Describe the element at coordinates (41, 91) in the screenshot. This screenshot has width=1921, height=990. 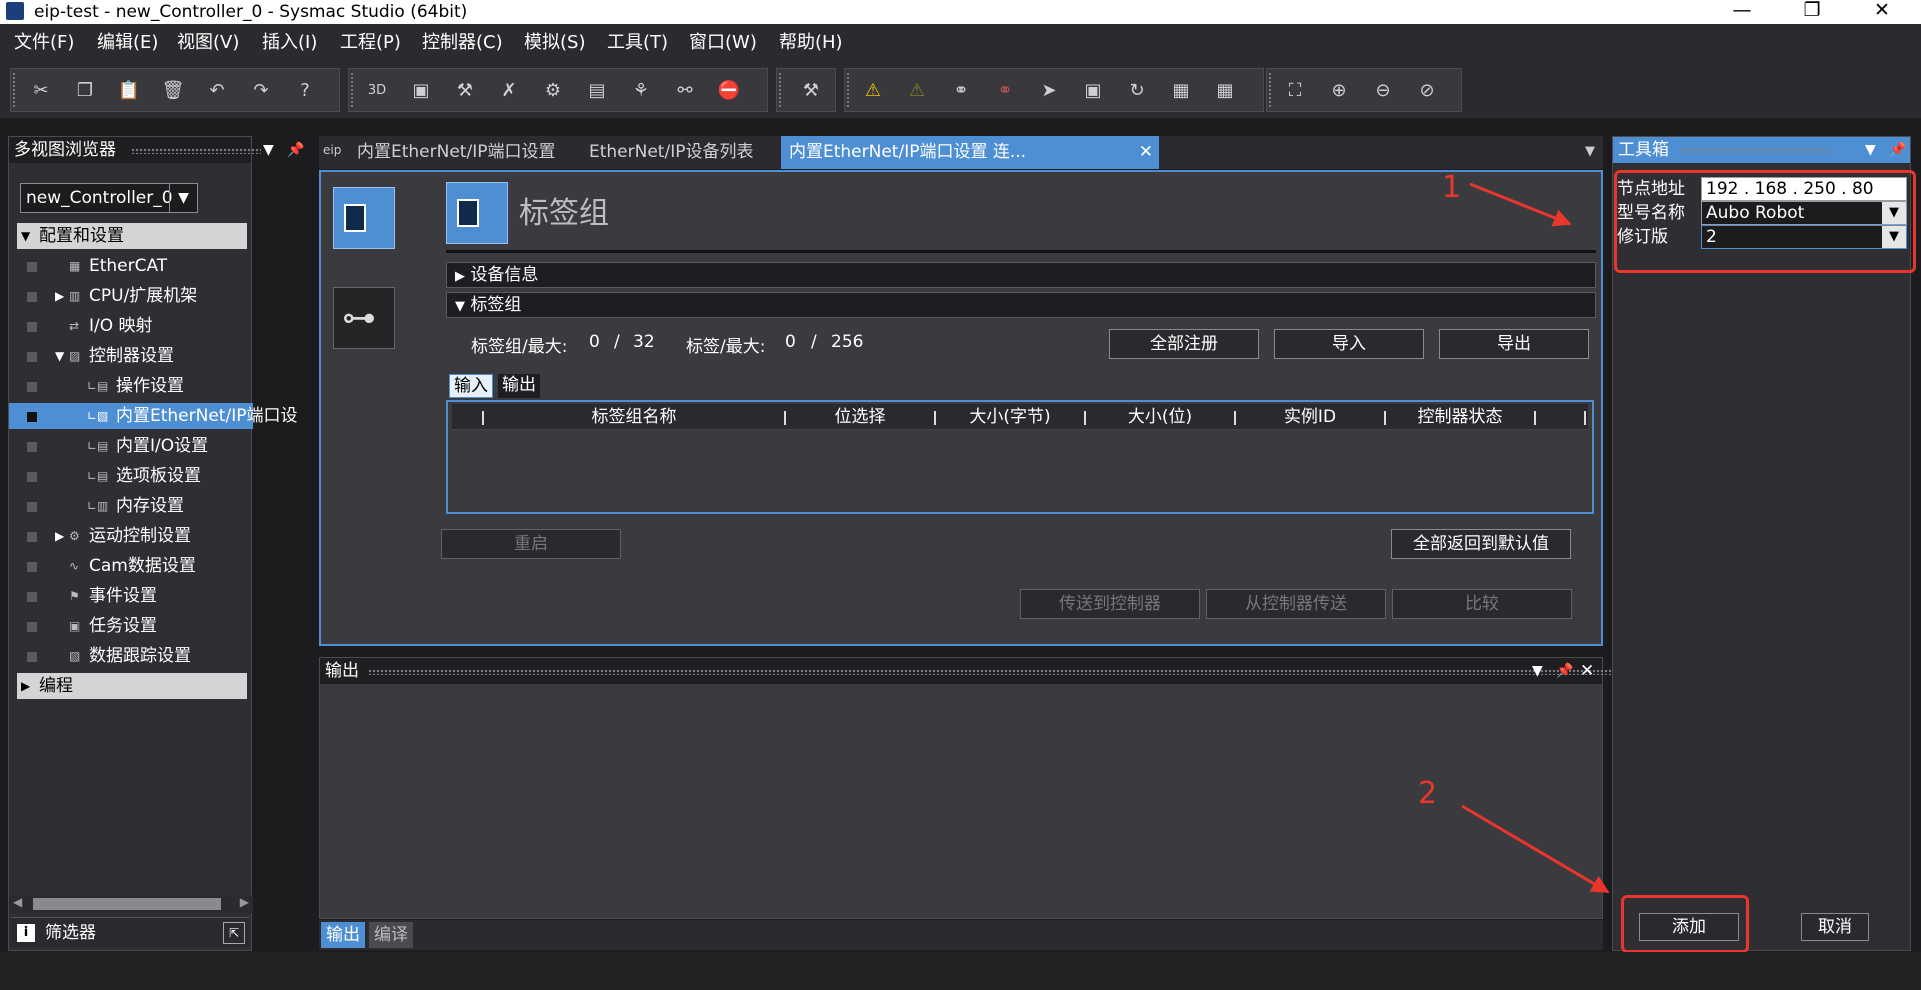
I see `cut-icon: ✂` at that location.